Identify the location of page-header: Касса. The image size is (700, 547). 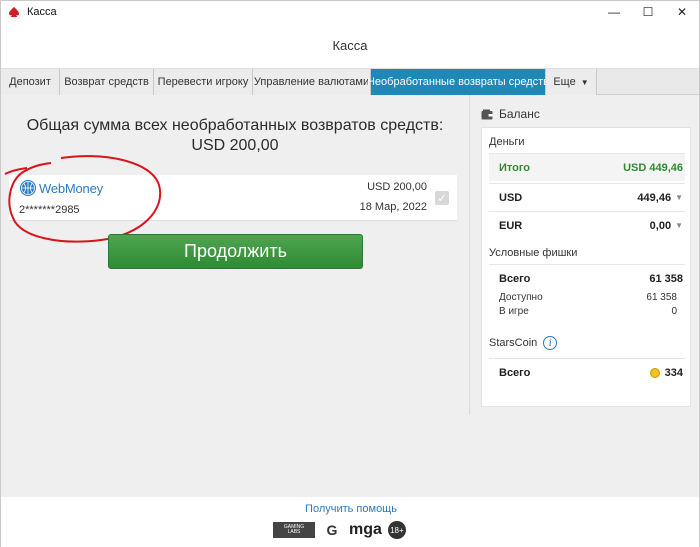
(350, 46).